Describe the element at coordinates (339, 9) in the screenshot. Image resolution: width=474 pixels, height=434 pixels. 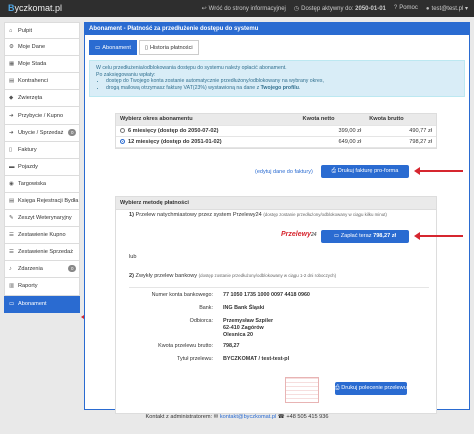
I see `access-status: ◷ Dostęp aktywny do: 2050-01-01` at that location.